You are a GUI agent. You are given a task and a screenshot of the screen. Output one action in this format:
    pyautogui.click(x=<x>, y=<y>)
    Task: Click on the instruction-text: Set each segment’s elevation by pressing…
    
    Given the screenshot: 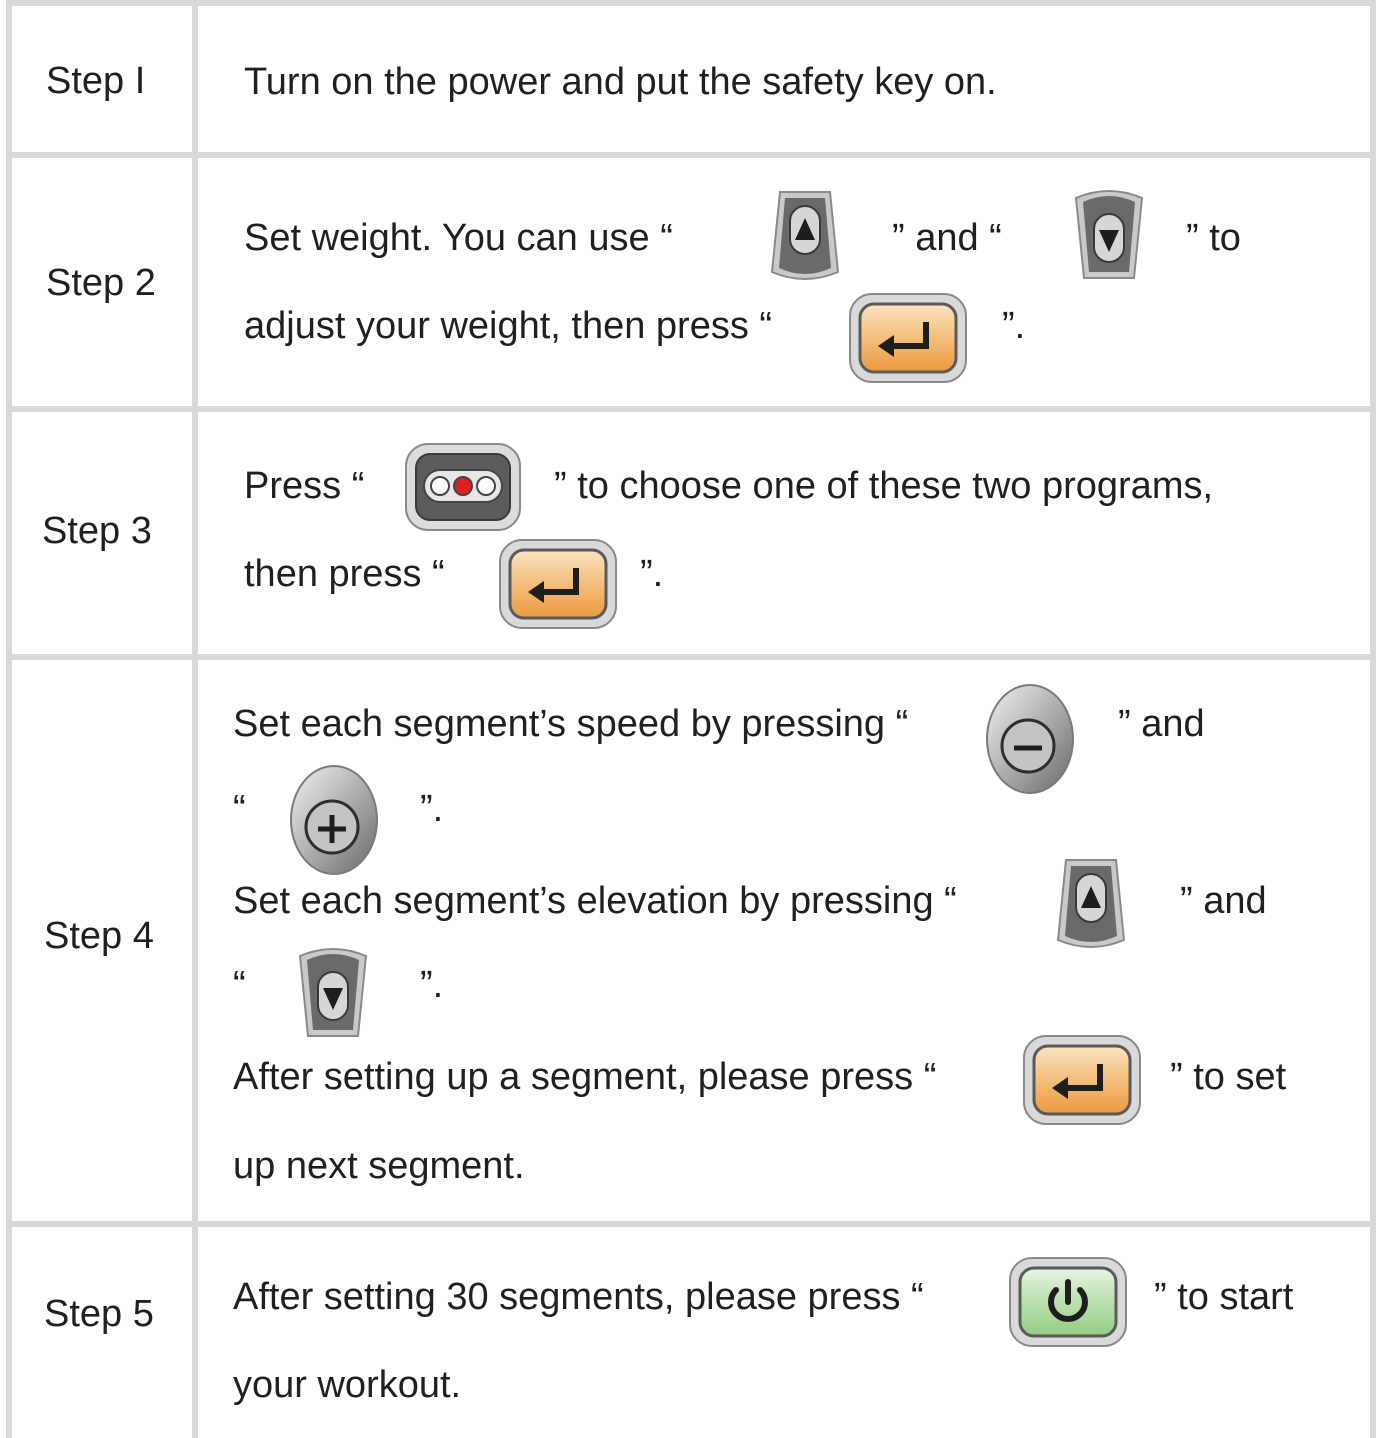 What is the action you would take?
    pyautogui.click(x=595, y=901)
    